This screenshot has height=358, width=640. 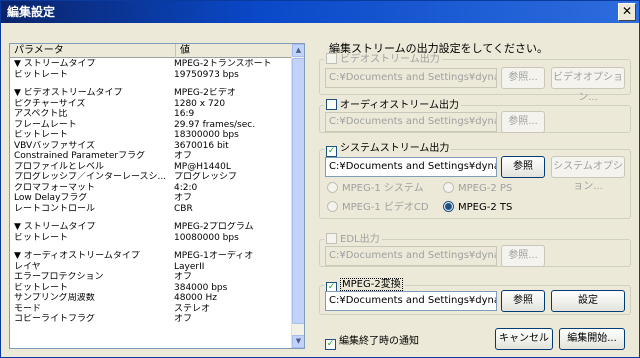 I want to click on close-icon: ✕, so click(x=627, y=11).